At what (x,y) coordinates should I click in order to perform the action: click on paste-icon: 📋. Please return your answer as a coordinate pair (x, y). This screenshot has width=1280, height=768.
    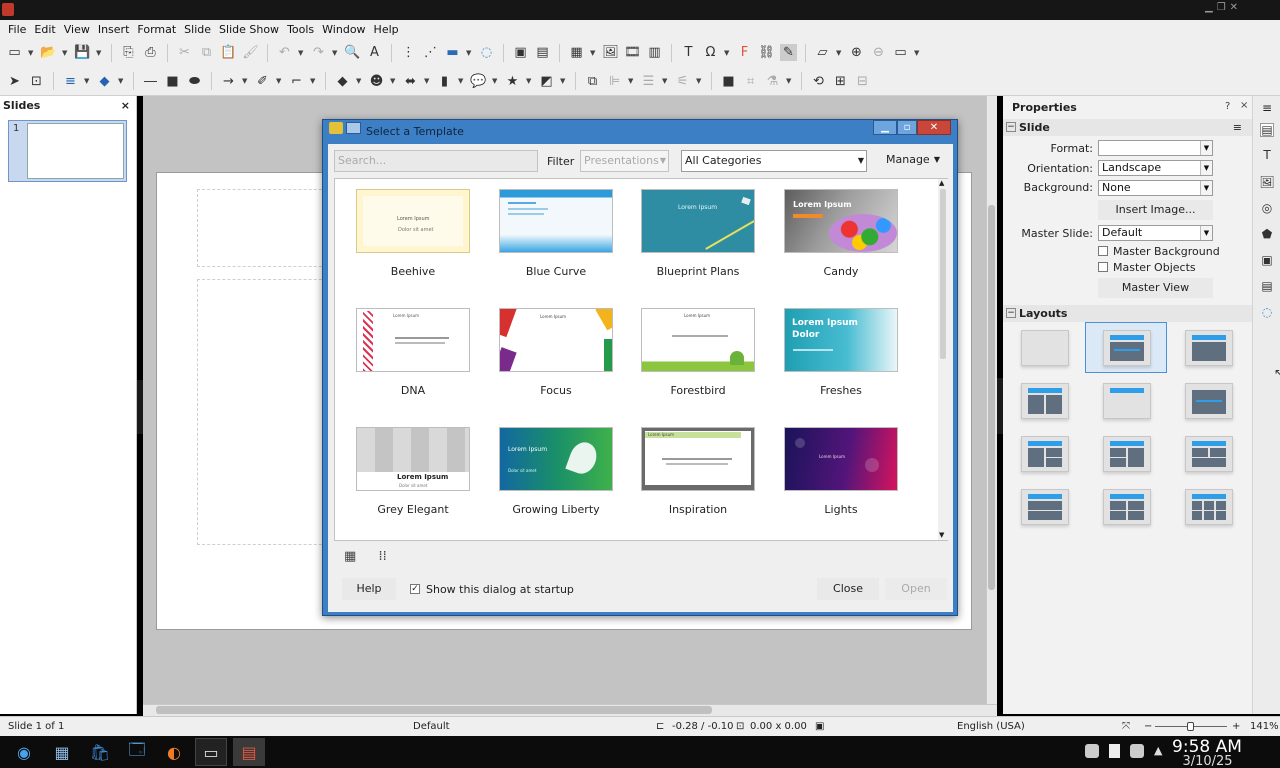
    Looking at the image, I should click on (228, 52).